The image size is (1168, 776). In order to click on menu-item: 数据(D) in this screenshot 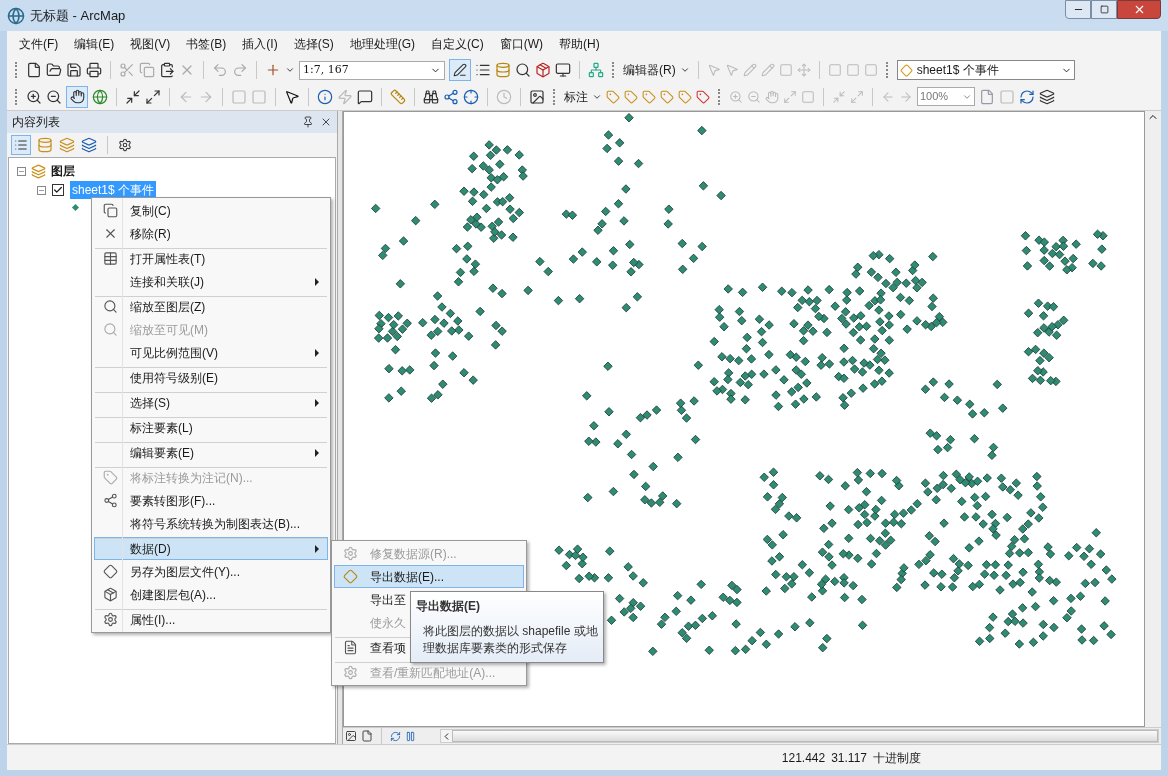, I will do `click(211, 548)`.